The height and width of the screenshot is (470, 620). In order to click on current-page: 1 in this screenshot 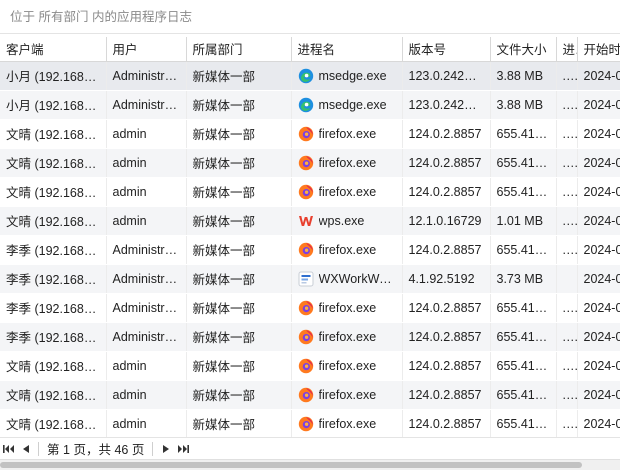, I will do `click(66, 450)`.